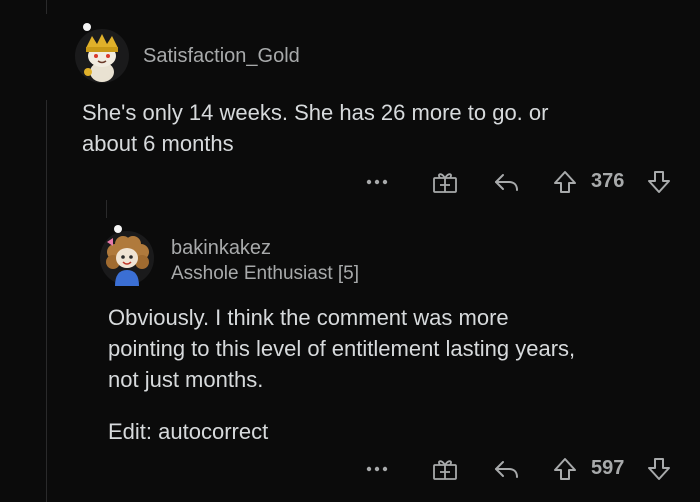  I want to click on comment-body-line: not just months., so click(186, 379).